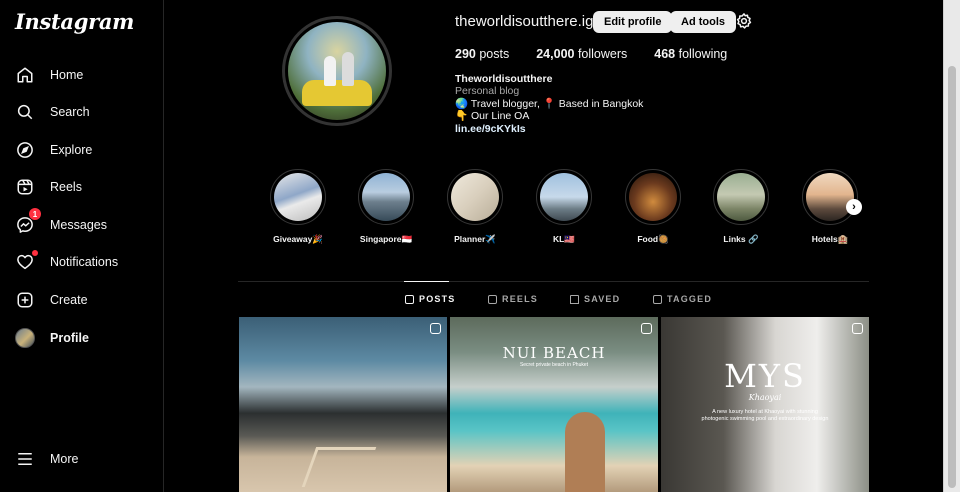 The height and width of the screenshot is (492, 960). Describe the element at coordinates (35, 214) in the screenshot. I see `messages-badge: 1` at that location.